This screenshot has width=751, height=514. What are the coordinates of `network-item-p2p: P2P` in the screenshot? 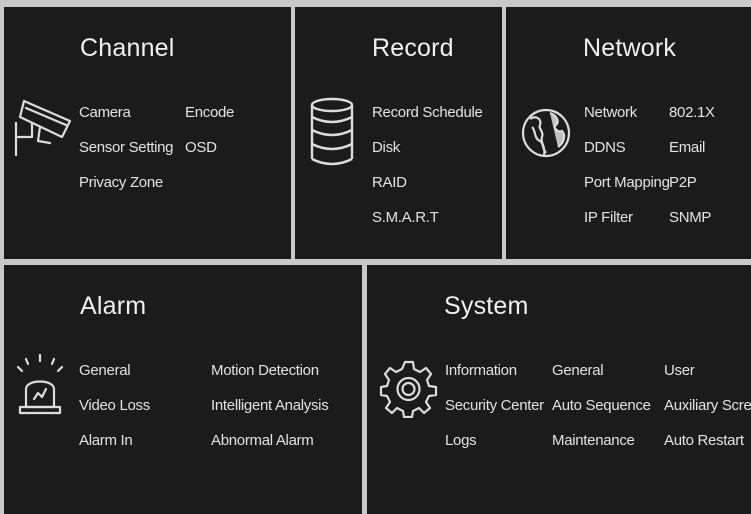 It's located at (683, 182).